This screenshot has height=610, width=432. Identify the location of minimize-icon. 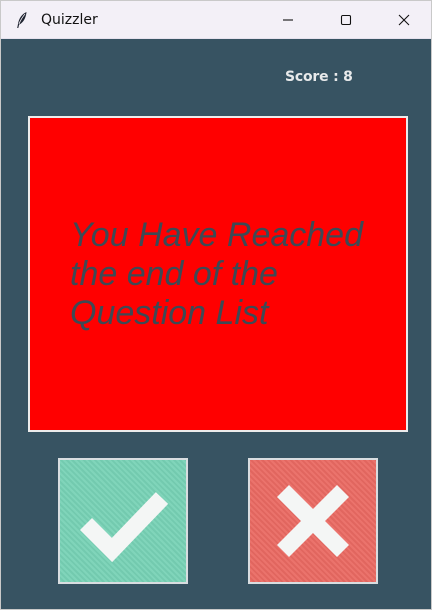
(288, 20).